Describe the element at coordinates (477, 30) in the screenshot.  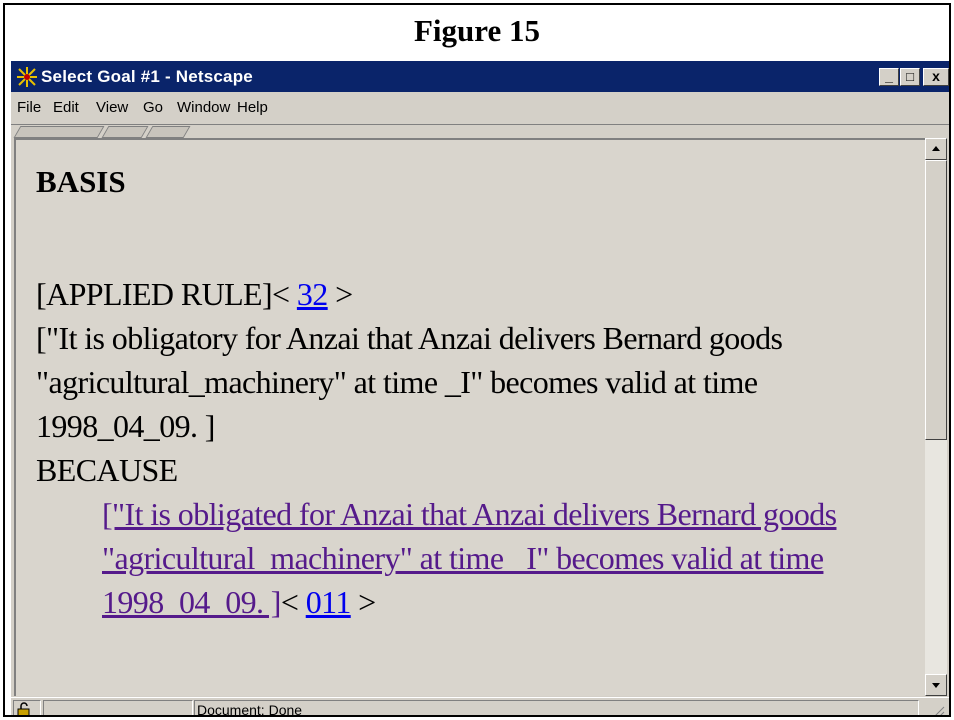
I see `figure-title: Figure 15` at that location.